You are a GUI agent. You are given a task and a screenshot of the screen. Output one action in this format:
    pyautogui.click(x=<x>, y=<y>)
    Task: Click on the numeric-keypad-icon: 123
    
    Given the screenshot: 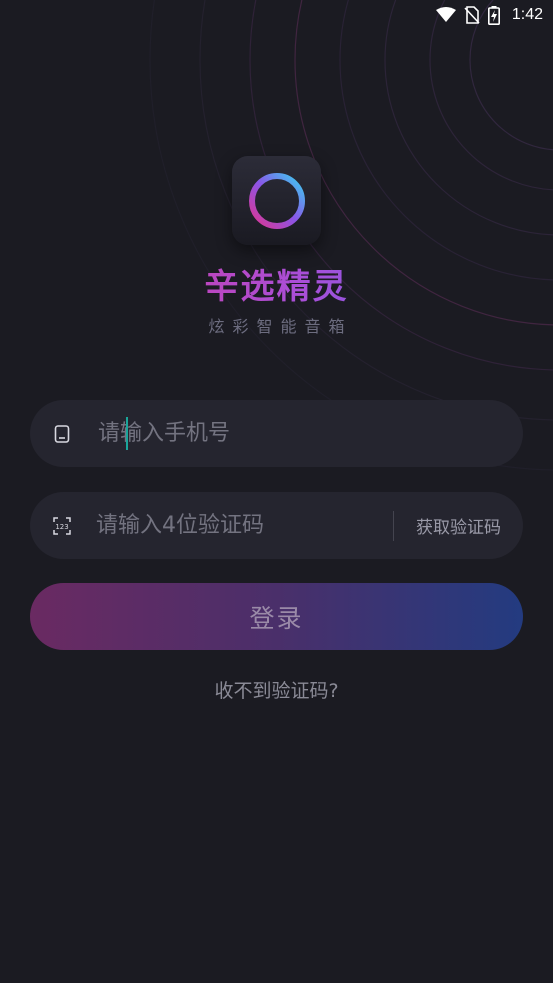 What is the action you would take?
    pyautogui.click(x=62, y=526)
    